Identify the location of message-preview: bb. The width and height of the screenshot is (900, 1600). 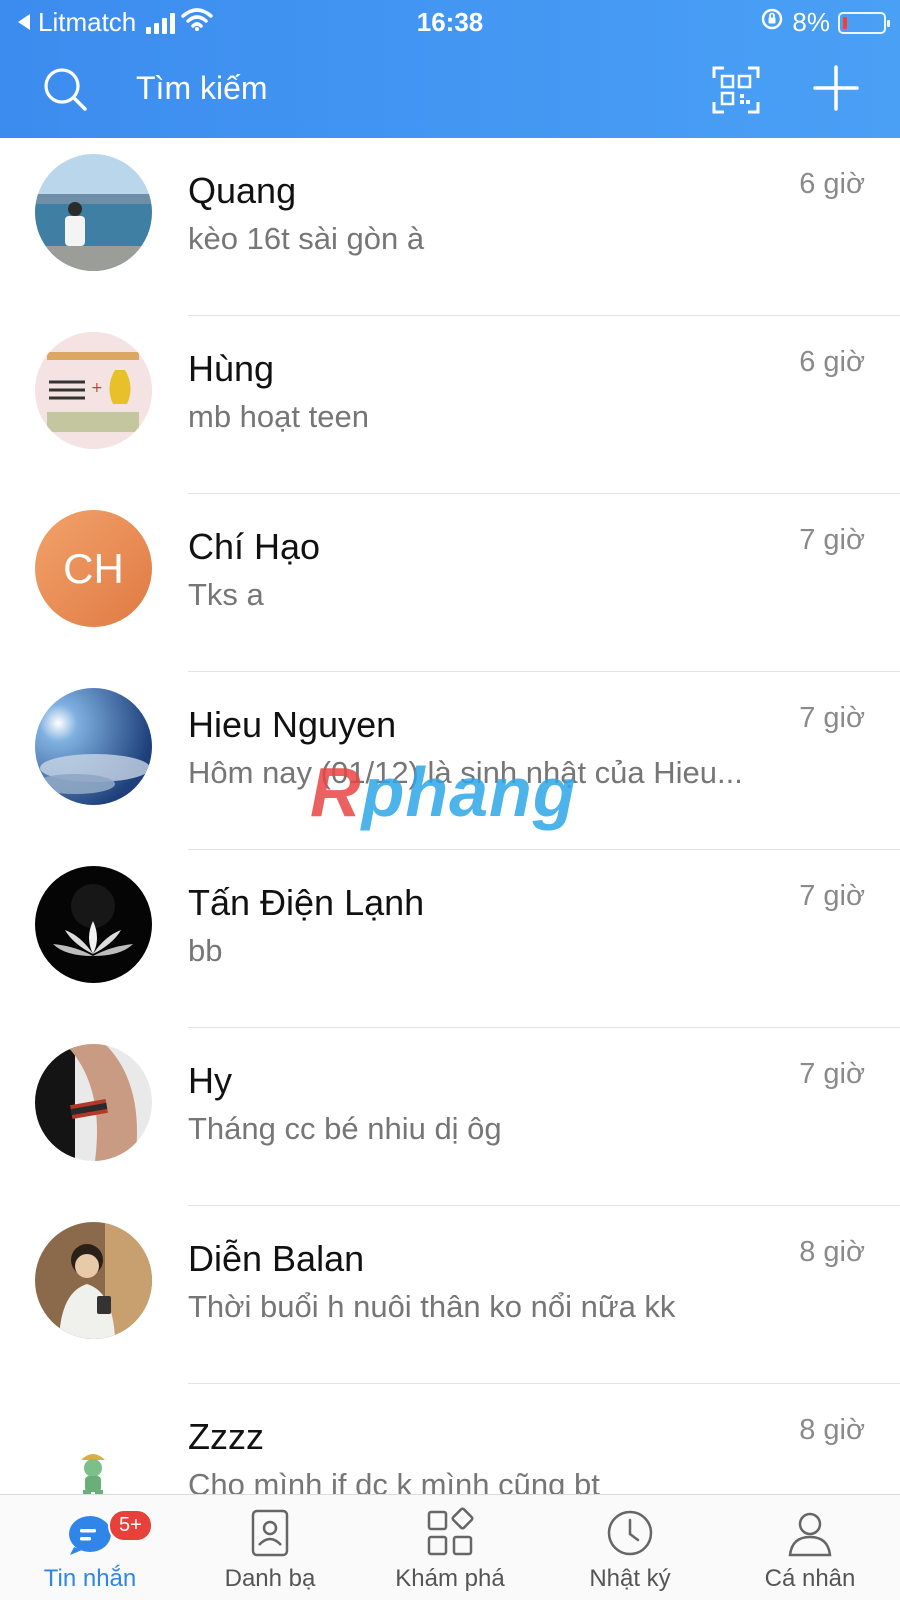
(205, 950).